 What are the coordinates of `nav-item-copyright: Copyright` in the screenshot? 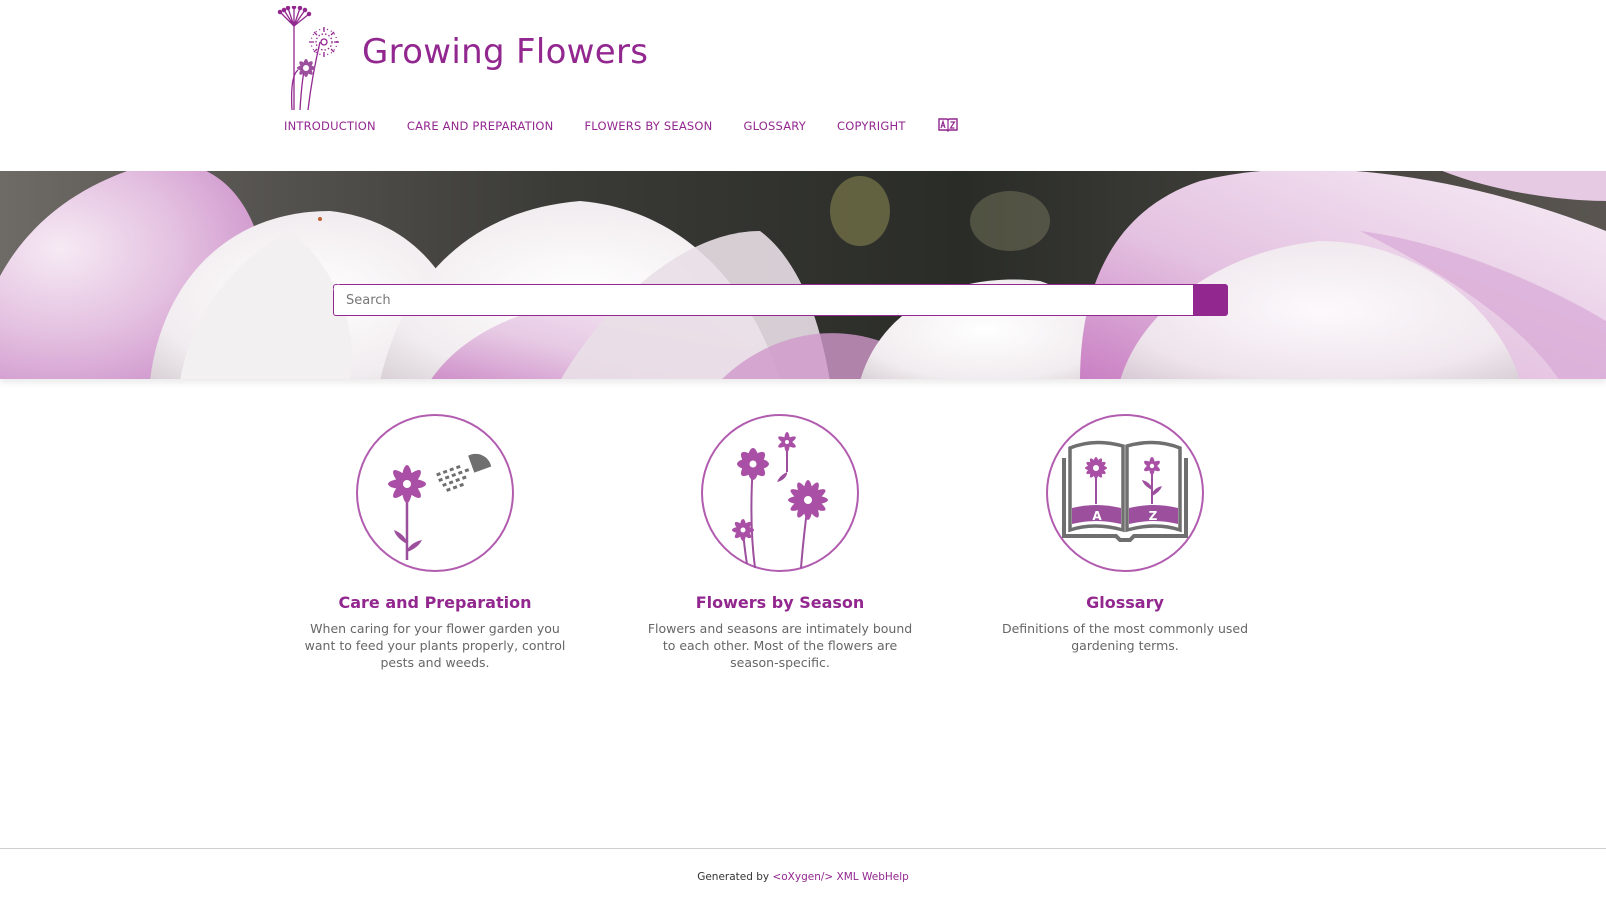 It's located at (871, 126).